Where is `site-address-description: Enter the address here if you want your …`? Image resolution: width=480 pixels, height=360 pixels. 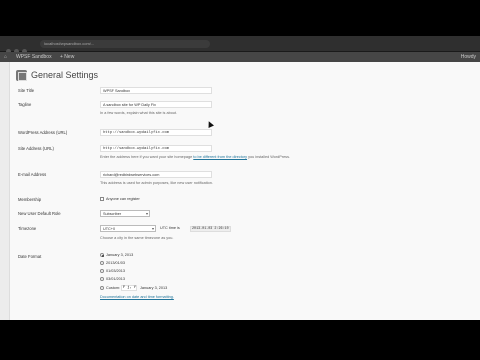
site-address-description: Enter the address here if you want your … is located at coordinates (195, 157).